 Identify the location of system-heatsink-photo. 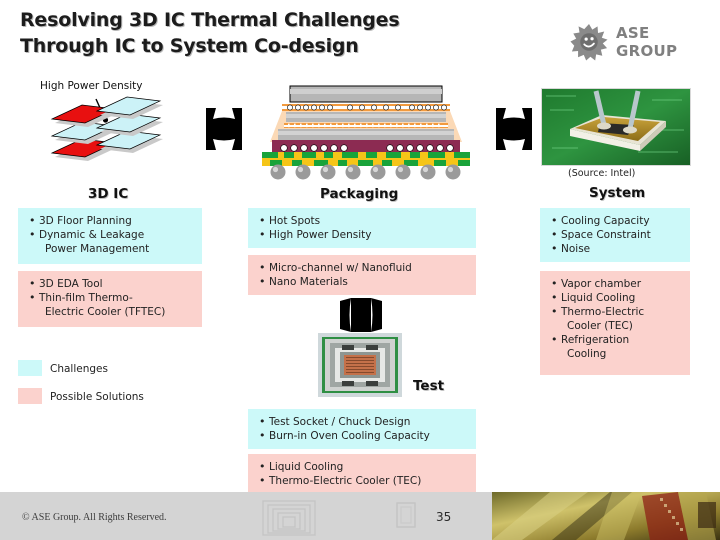
(616, 127).